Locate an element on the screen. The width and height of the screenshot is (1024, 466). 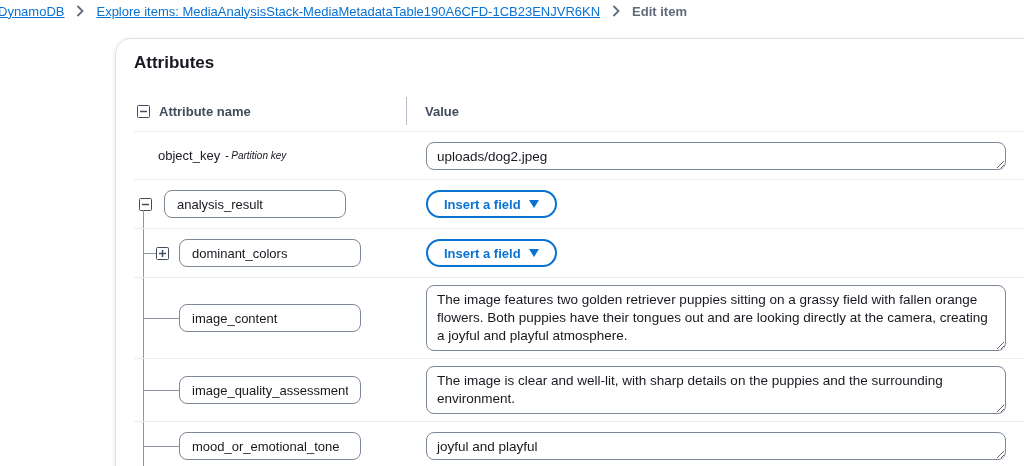
value-field: joyful and playful is located at coordinates (716, 446).